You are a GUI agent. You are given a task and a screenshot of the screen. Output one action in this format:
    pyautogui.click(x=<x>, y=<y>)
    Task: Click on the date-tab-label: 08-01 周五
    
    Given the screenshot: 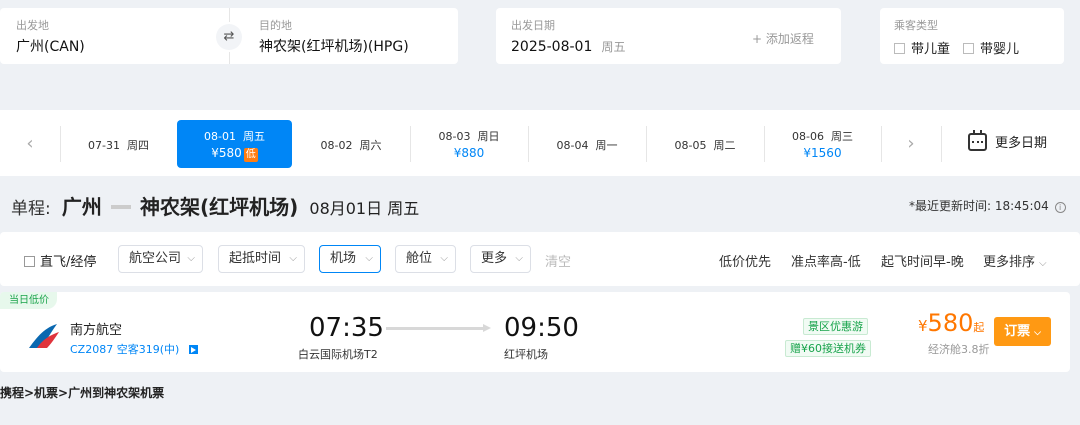 What is the action you would take?
    pyautogui.click(x=234, y=136)
    